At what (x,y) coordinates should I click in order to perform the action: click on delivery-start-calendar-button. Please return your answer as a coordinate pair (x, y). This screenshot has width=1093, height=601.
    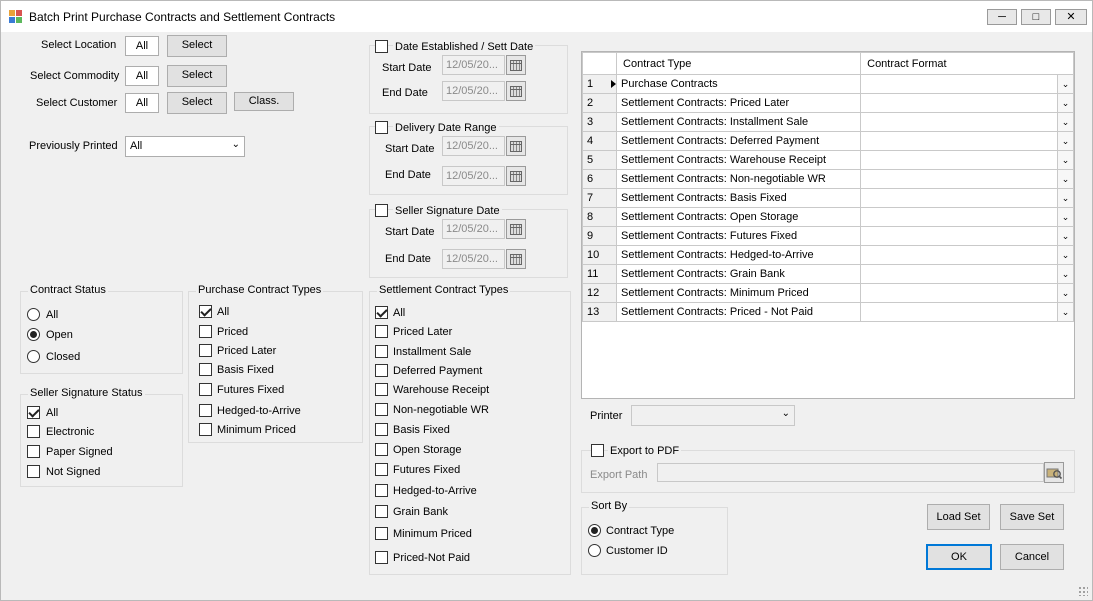
    Looking at the image, I should click on (516, 146).